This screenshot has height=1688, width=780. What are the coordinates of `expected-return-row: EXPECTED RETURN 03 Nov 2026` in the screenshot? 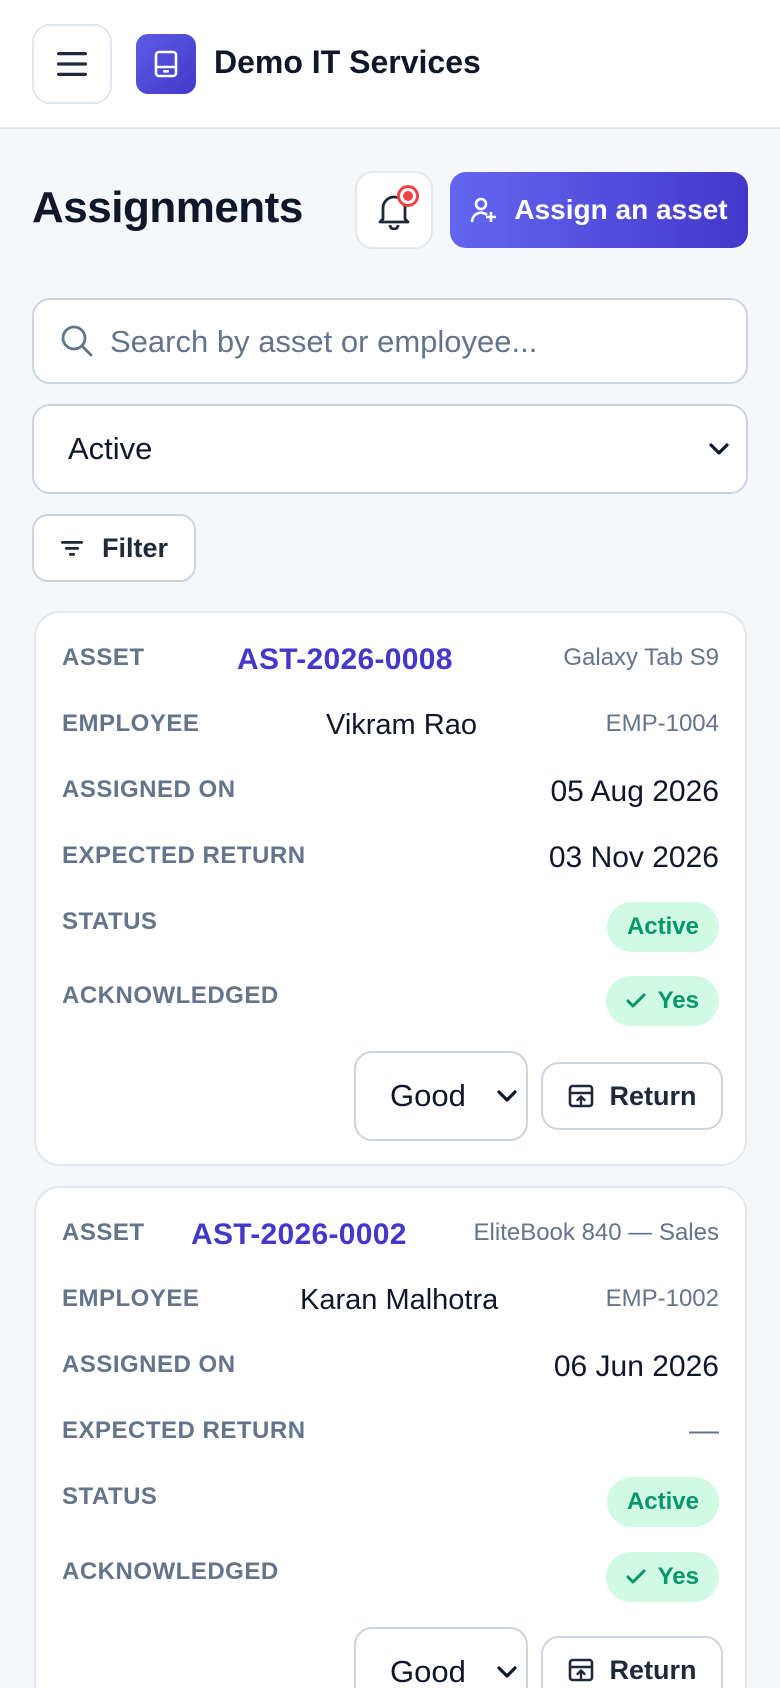 It's located at (390, 861).